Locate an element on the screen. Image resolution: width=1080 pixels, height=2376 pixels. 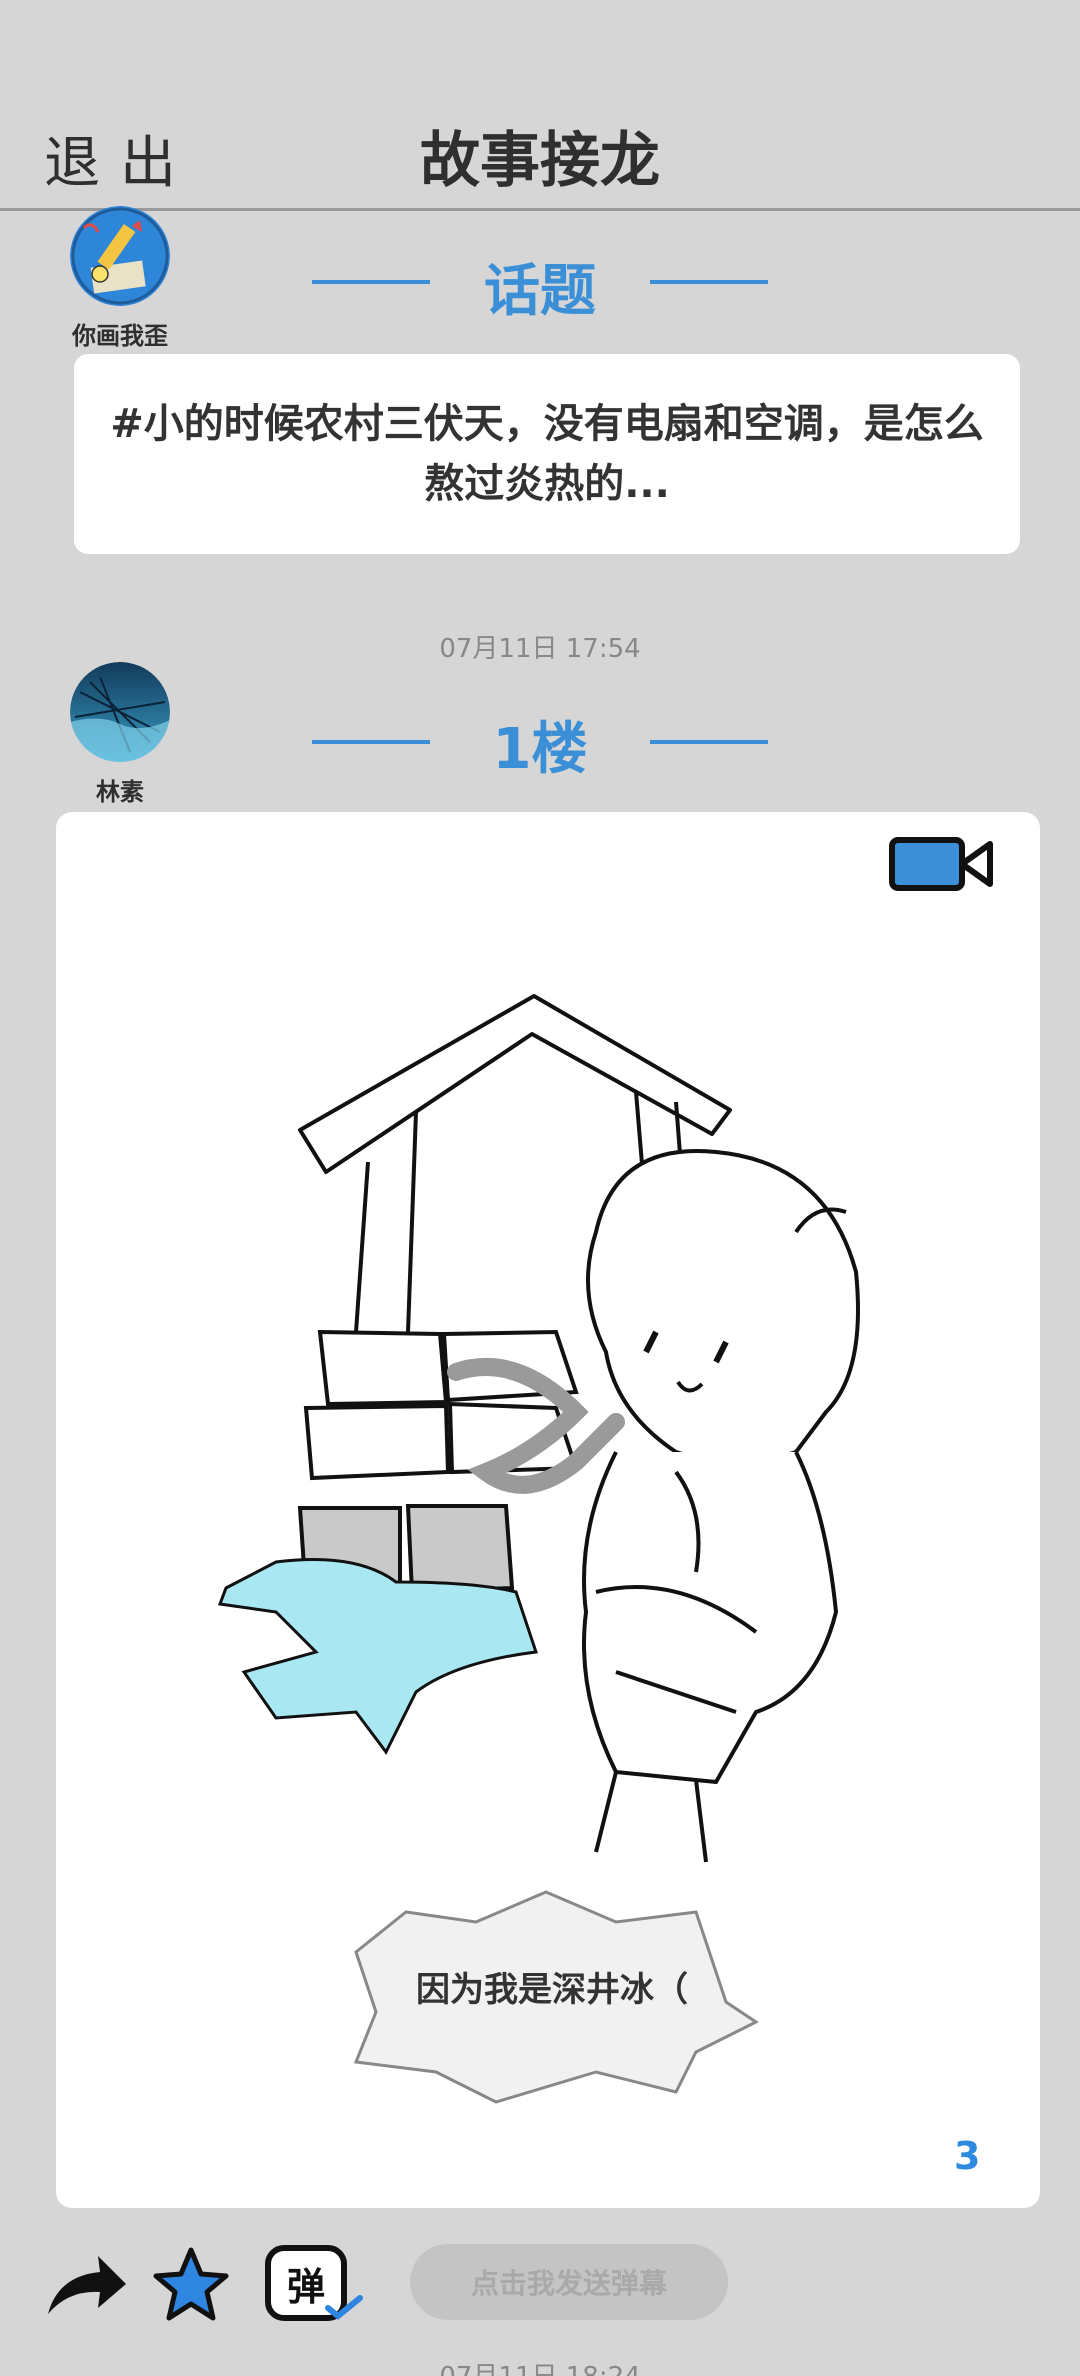
page-count-badge: 3 is located at coordinates (967, 2156).